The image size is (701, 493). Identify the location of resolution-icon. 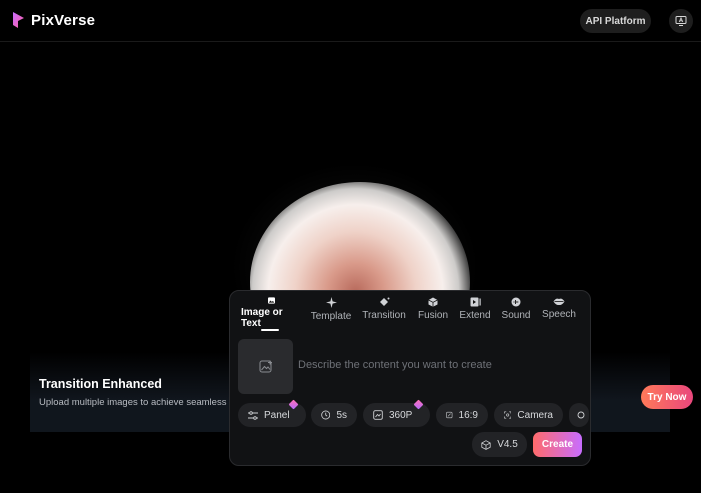
(378, 415).